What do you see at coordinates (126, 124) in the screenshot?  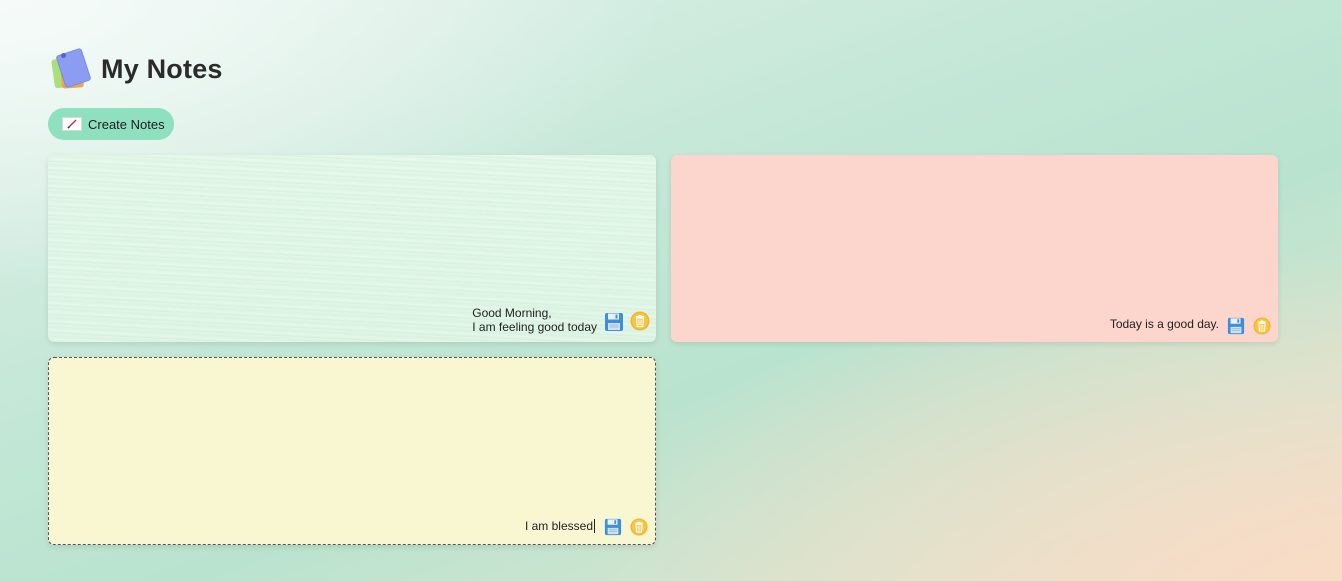 I see `create-notes-label: Create Notes` at bounding box center [126, 124].